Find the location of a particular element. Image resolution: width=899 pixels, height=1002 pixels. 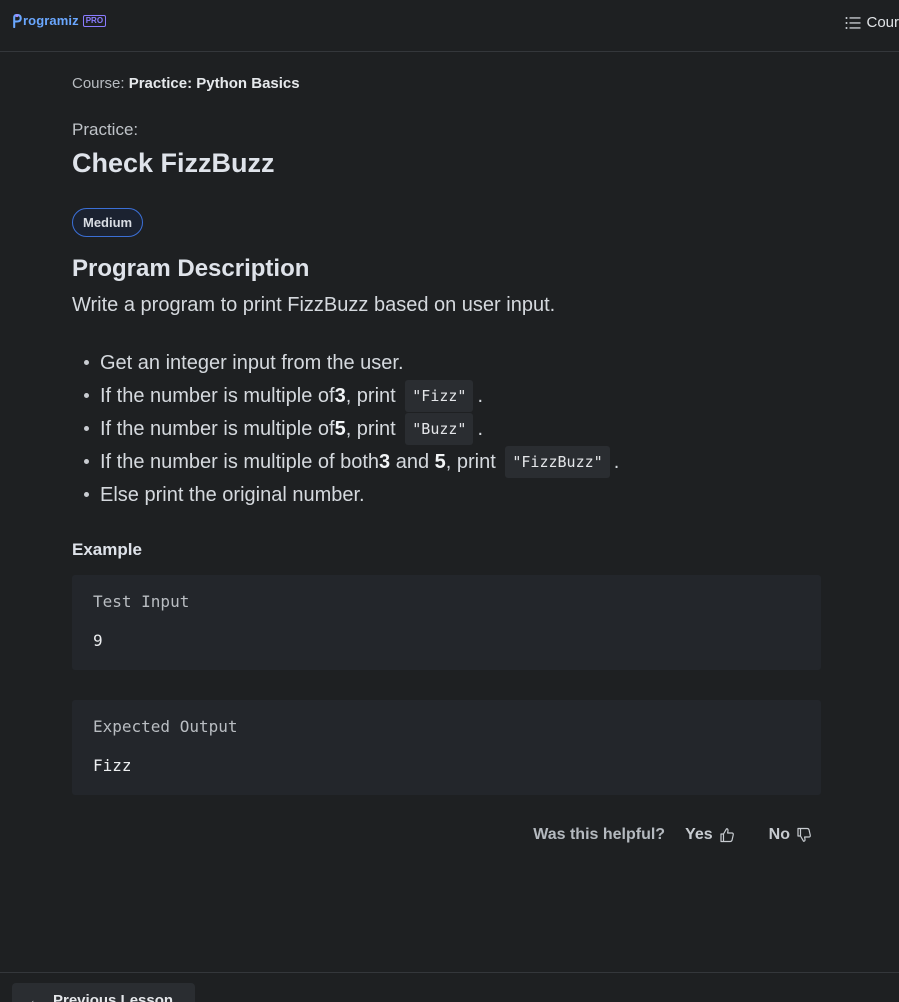

bullet-text: Else print the original number. is located at coordinates (232, 494).